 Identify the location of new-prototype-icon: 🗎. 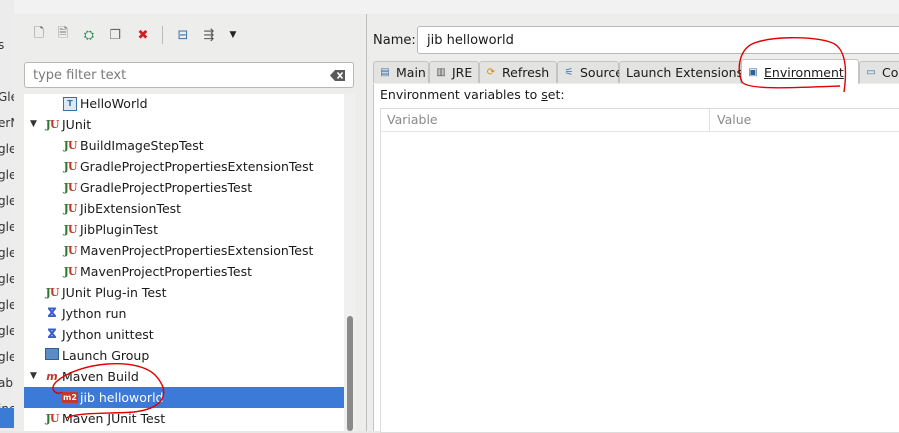
(63, 35).